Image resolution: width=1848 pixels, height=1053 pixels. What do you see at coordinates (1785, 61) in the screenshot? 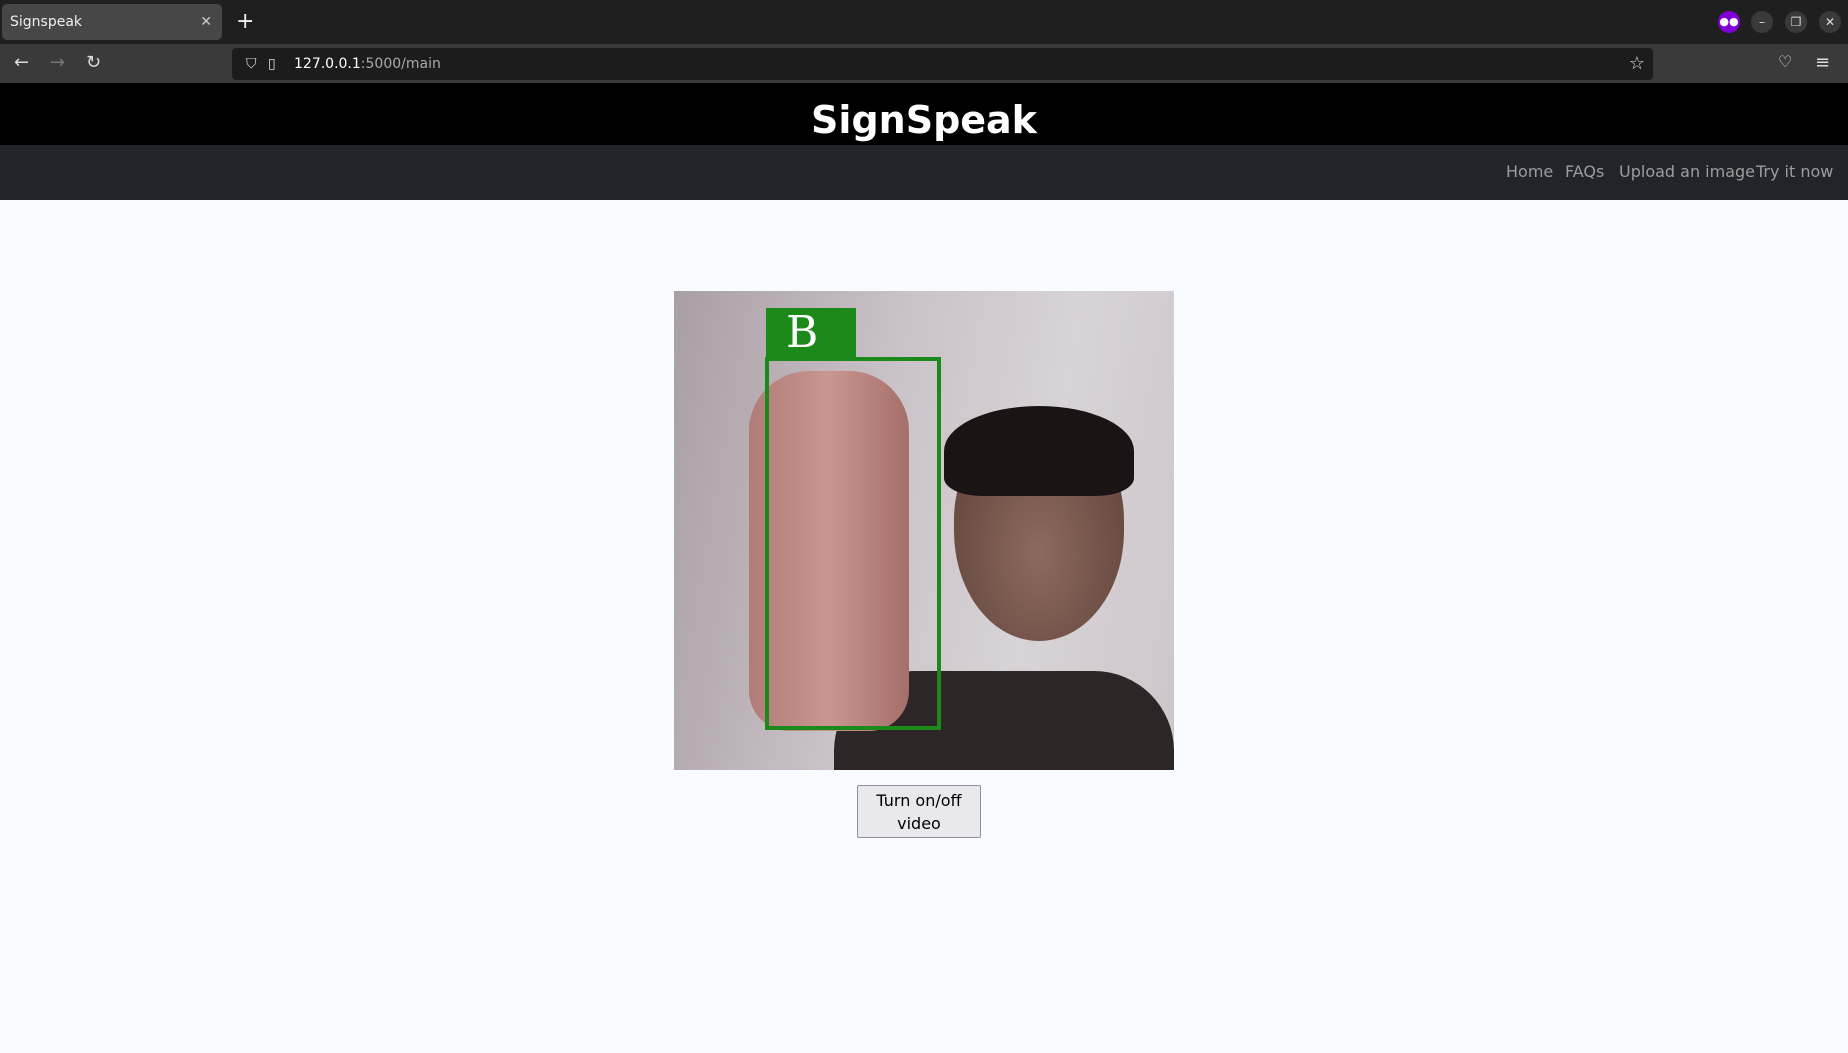
I see `pocket-icon: ♡` at bounding box center [1785, 61].